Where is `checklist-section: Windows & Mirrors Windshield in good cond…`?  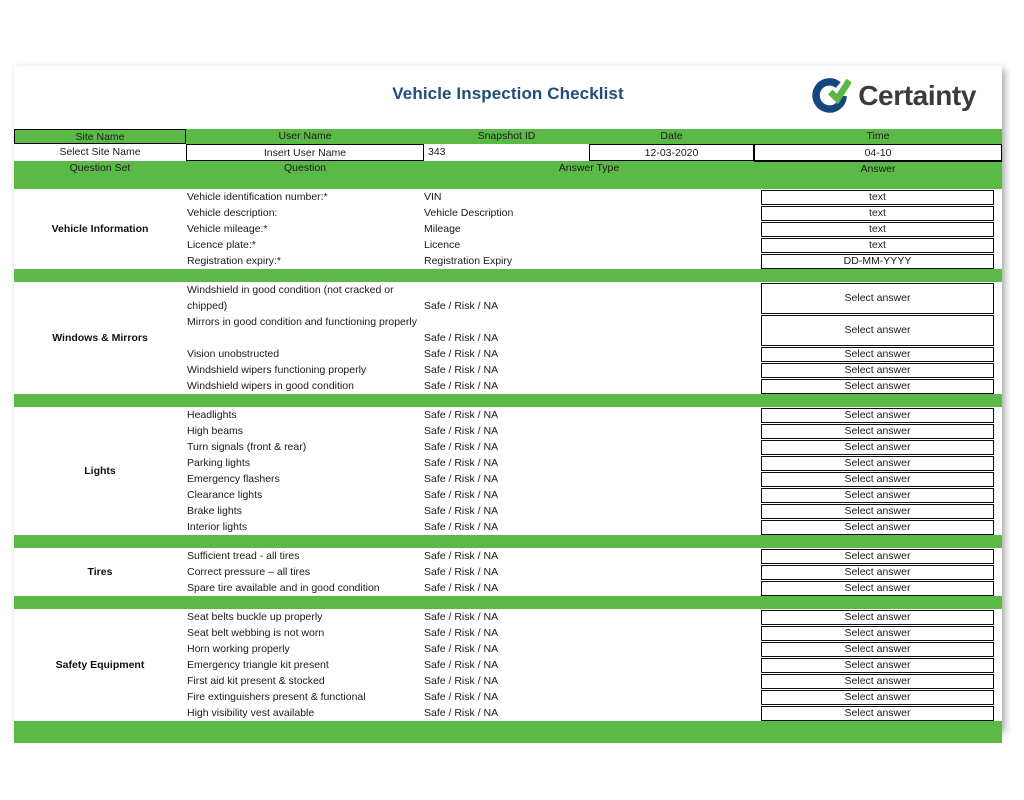
checklist-section: Windows & Mirrors Windshield in good cond… is located at coordinates (508, 338).